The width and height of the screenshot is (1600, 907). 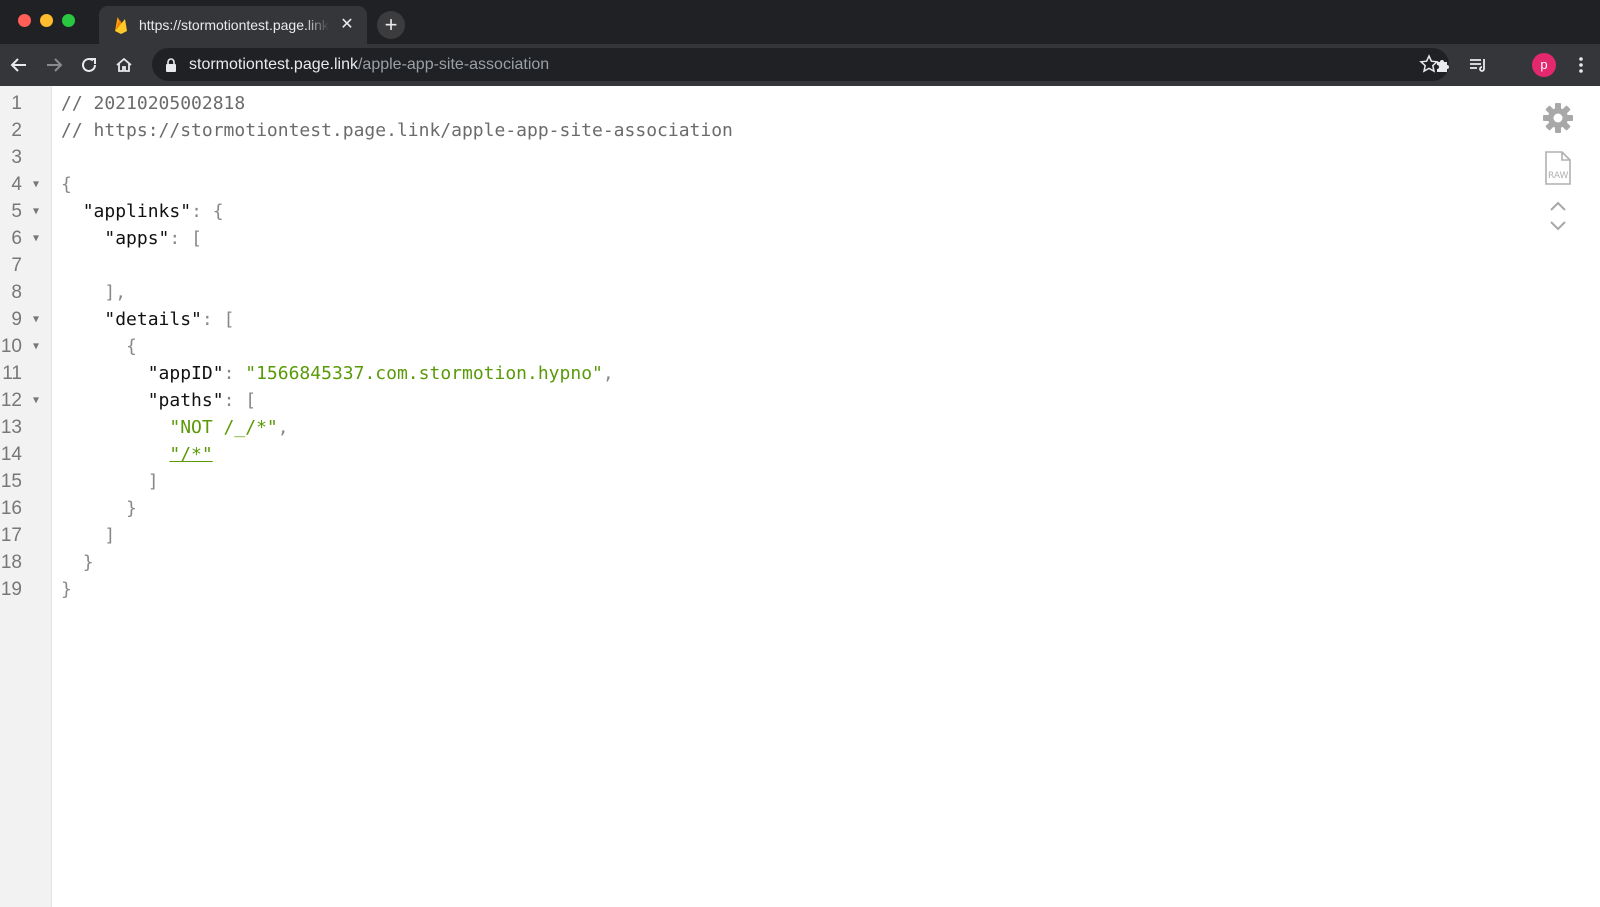 What do you see at coordinates (11, 481) in the screenshot?
I see `line-number: 15` at bounding box center [11, 481].